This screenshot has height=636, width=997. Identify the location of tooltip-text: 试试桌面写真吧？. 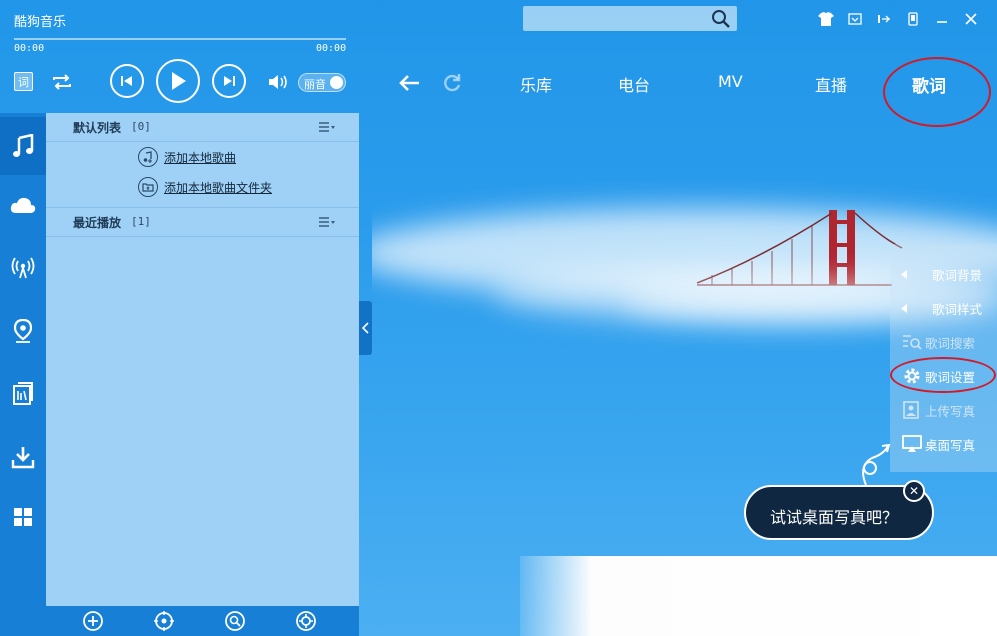
(834, 517).